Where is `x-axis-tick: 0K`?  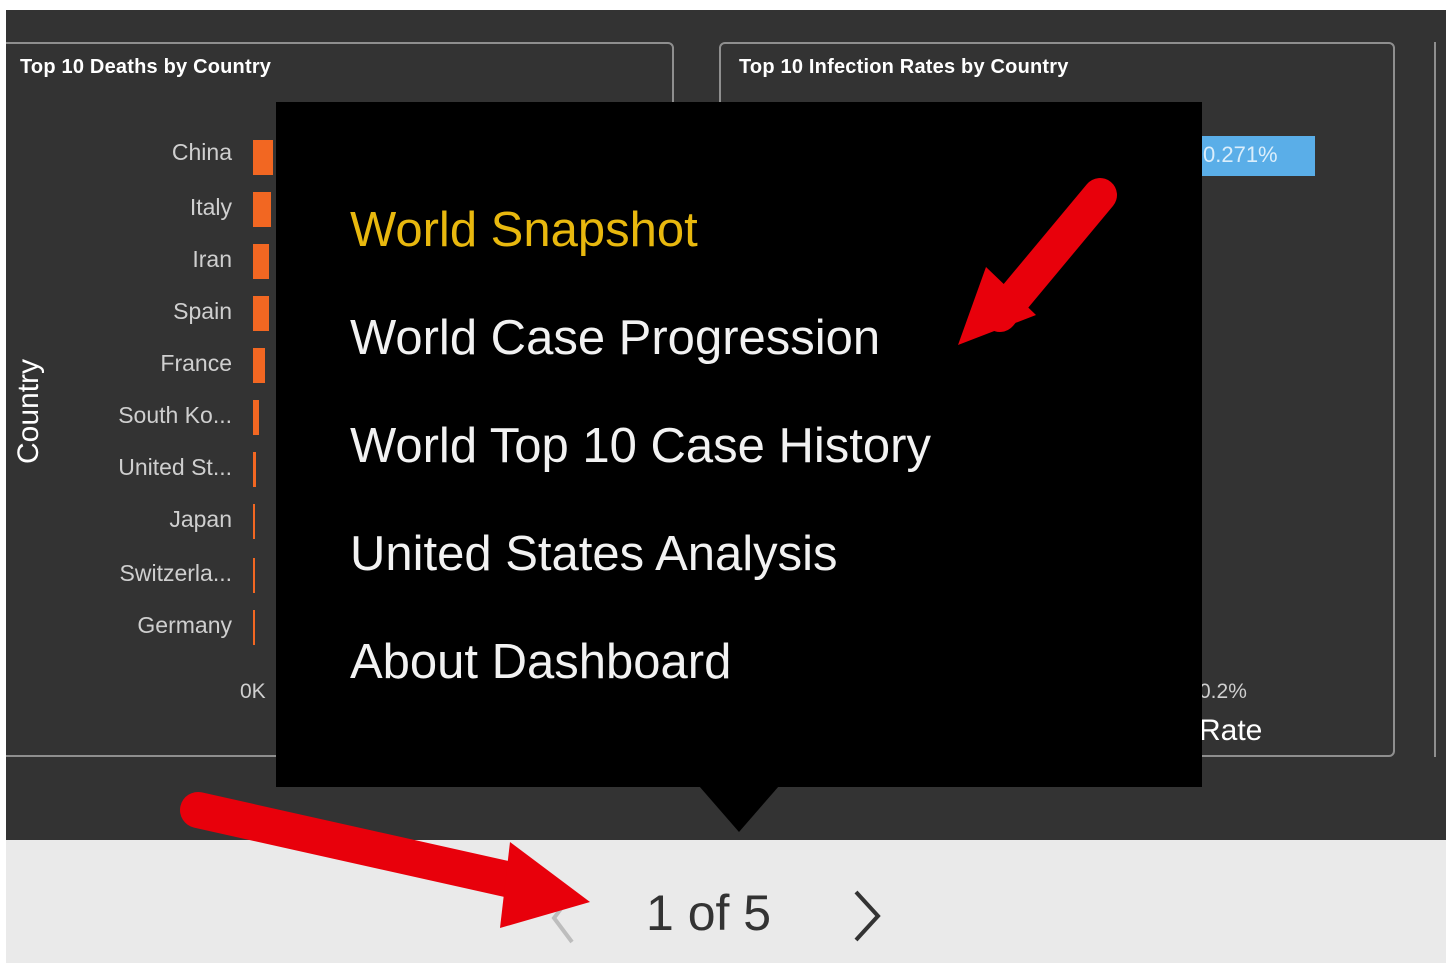
x-axis-tick: 0K is located at coordinates (253, 691).